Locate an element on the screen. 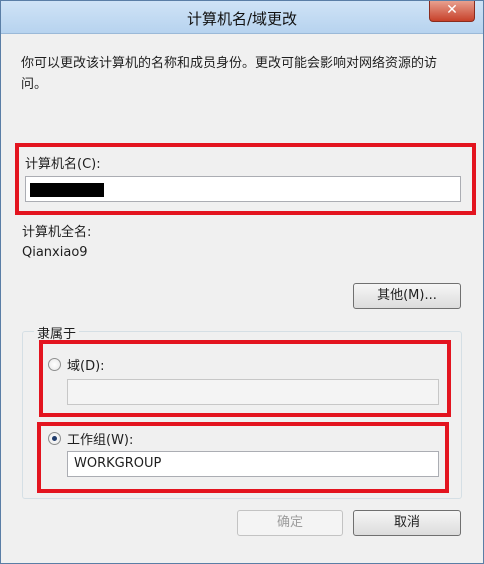 This screenshot has height=564, width=484. close-icon: ✕ is located at coordinates (452, 10).